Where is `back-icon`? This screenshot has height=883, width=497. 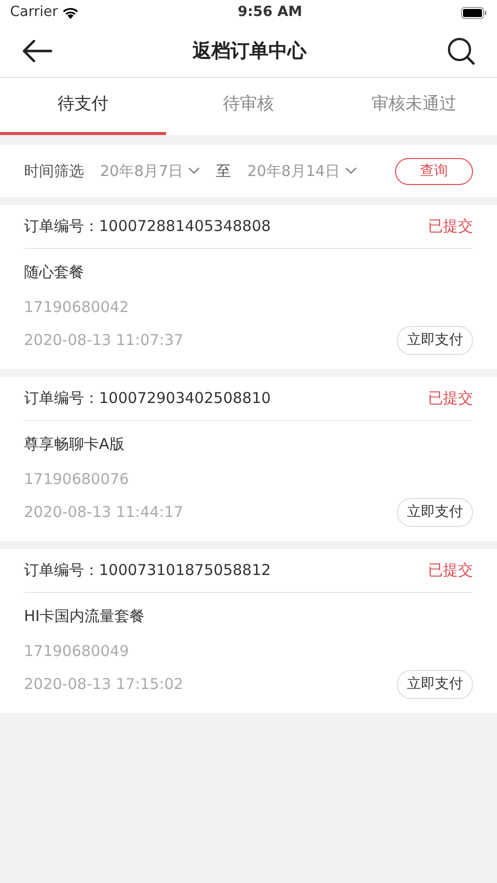
back-icon is located at coordinates (37, 51).